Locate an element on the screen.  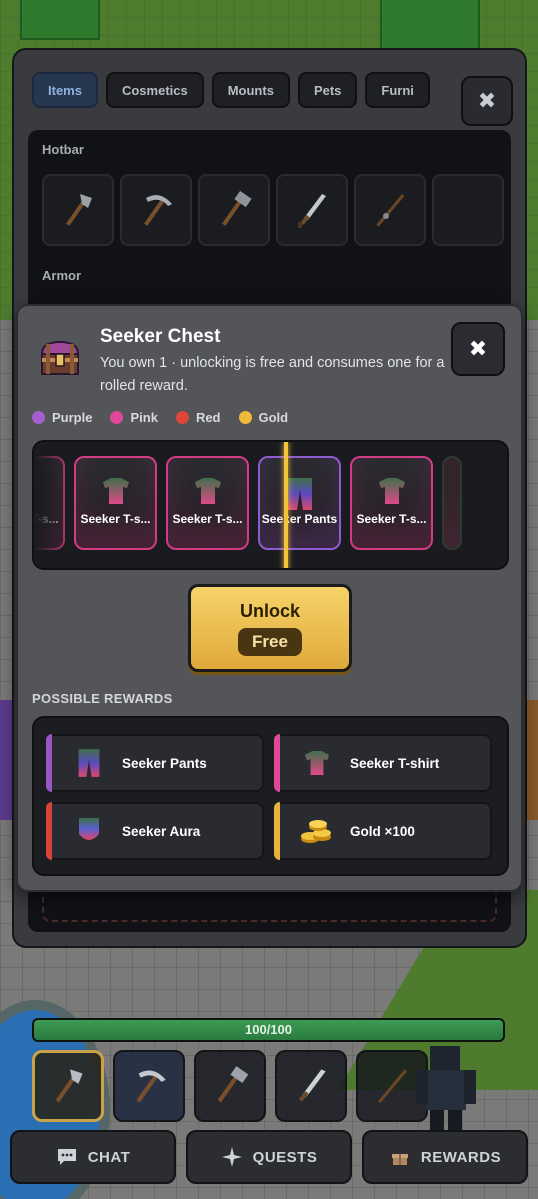
legend-item-pink: Pink is located at coordinates (134, 417).